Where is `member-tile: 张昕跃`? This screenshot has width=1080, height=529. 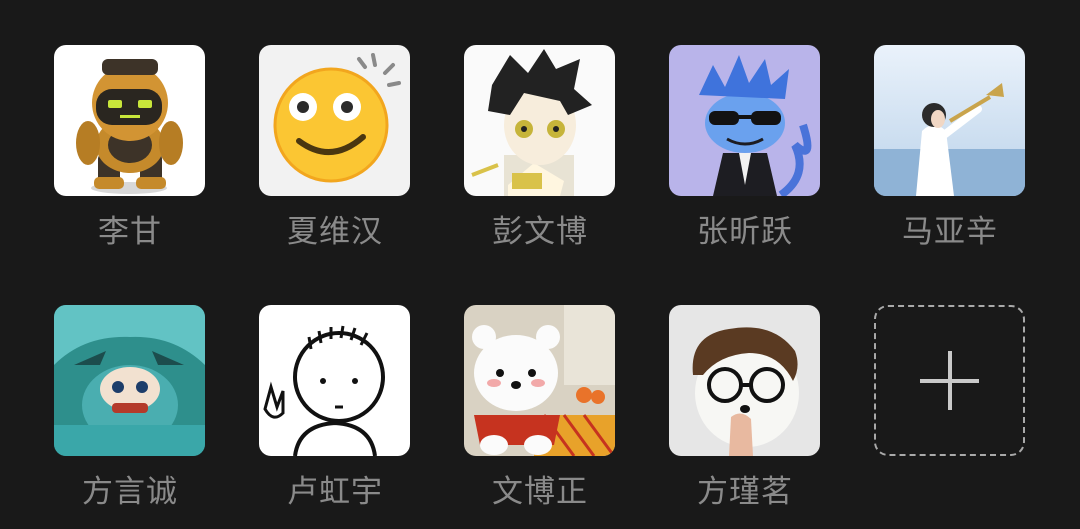
member-tile: 张昕跃 is located at coordinates (745, 148).